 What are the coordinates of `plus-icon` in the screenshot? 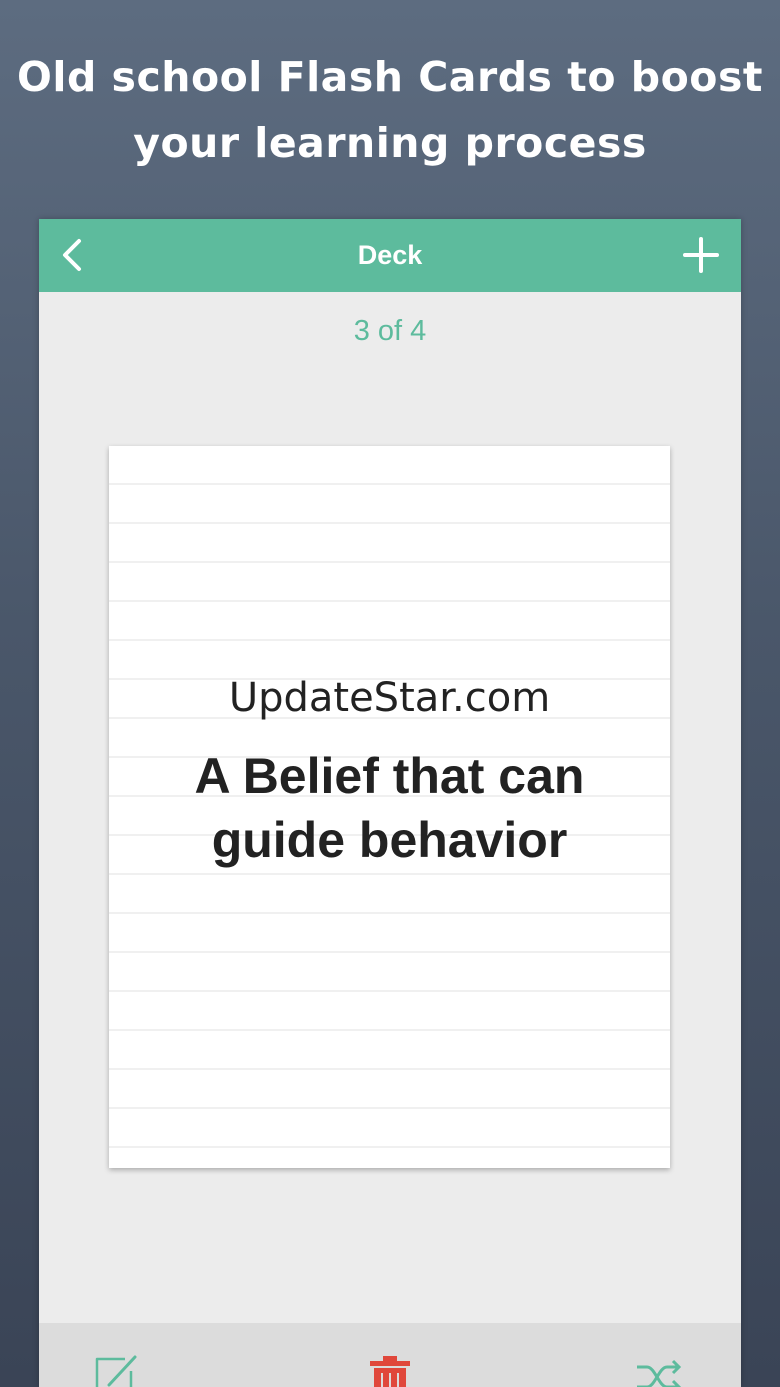 It's located at (701, 255).